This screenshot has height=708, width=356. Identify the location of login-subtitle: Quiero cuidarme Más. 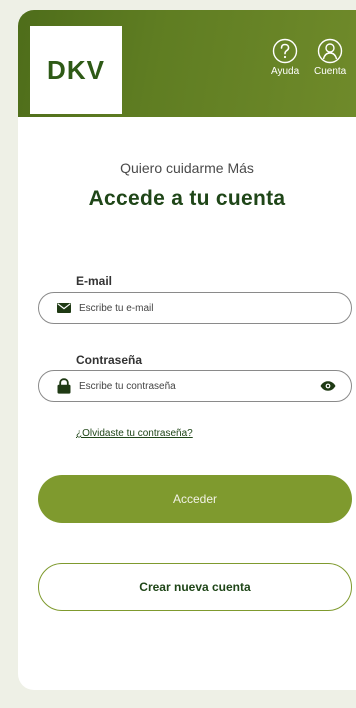
(187, 168).